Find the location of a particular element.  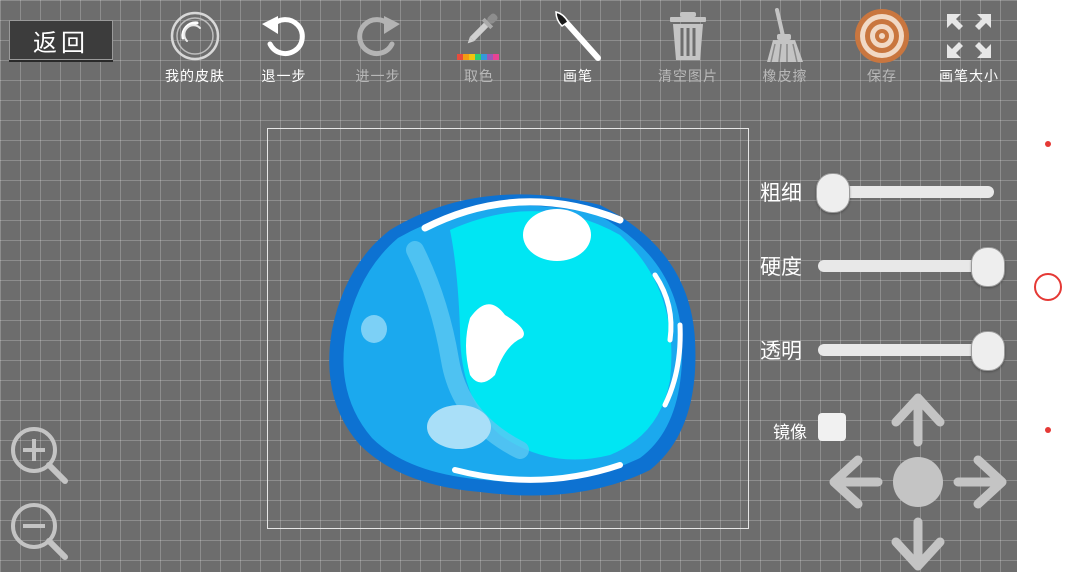

eraser-label: 橡皮擦 is located at coordinates (785, 77).